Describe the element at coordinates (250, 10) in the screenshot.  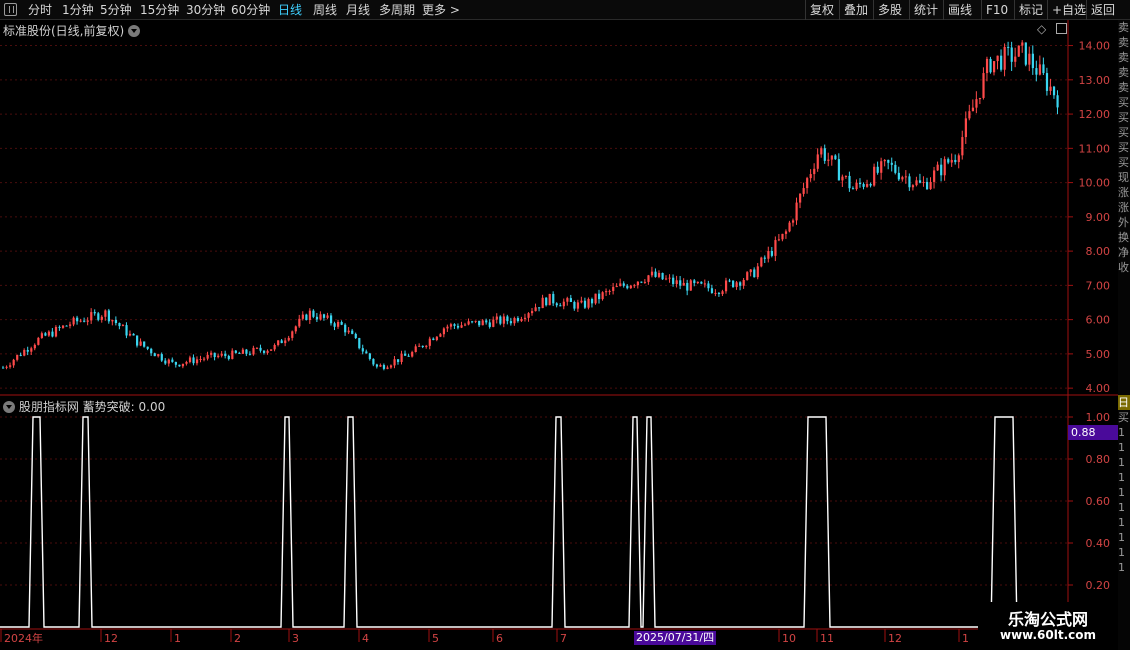
I see `period-tab-5: 60分钟` at that location.